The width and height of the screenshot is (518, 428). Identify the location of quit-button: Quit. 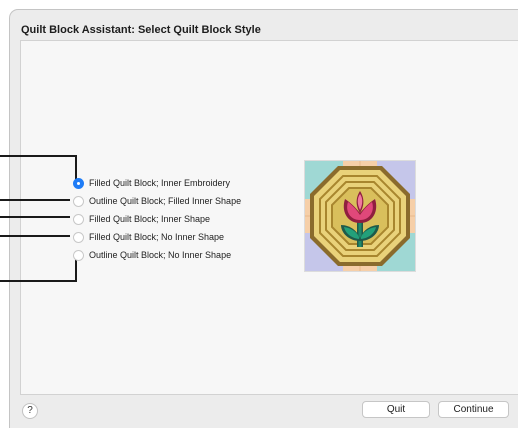
(396, 409).